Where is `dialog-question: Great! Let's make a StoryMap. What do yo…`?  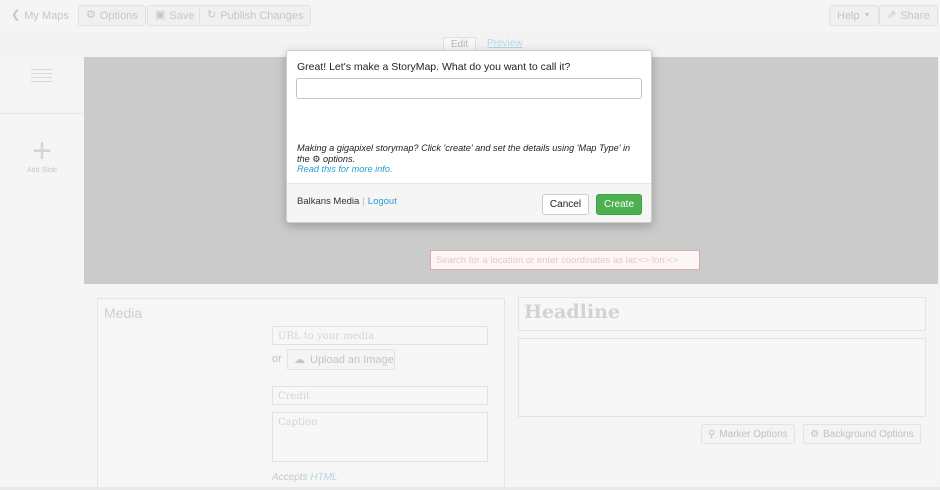
dialog-question: Great! Let's make a StoryMap. What do yo… is located at coordinates (434, 67).